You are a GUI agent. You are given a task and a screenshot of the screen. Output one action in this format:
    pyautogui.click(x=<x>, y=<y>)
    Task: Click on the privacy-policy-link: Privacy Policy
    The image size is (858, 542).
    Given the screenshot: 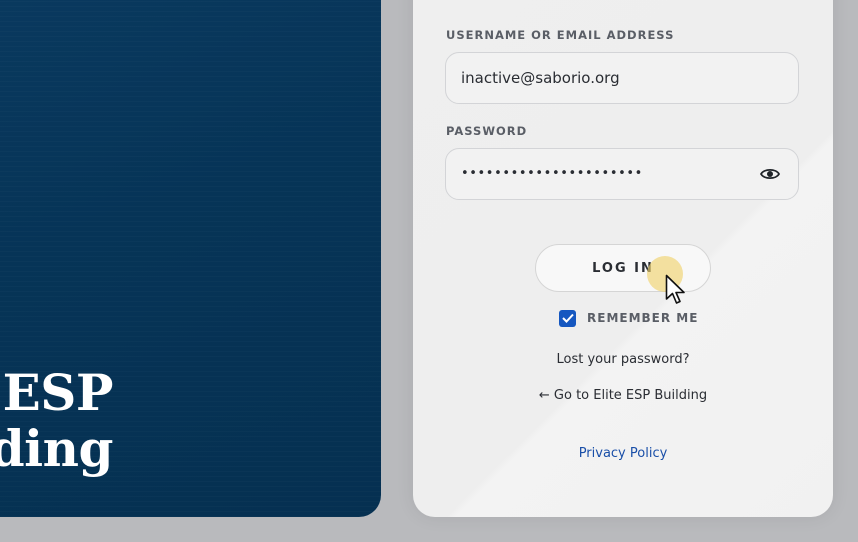 What is the action you would take?
    pyautogui.click(x=623, y=453)
    